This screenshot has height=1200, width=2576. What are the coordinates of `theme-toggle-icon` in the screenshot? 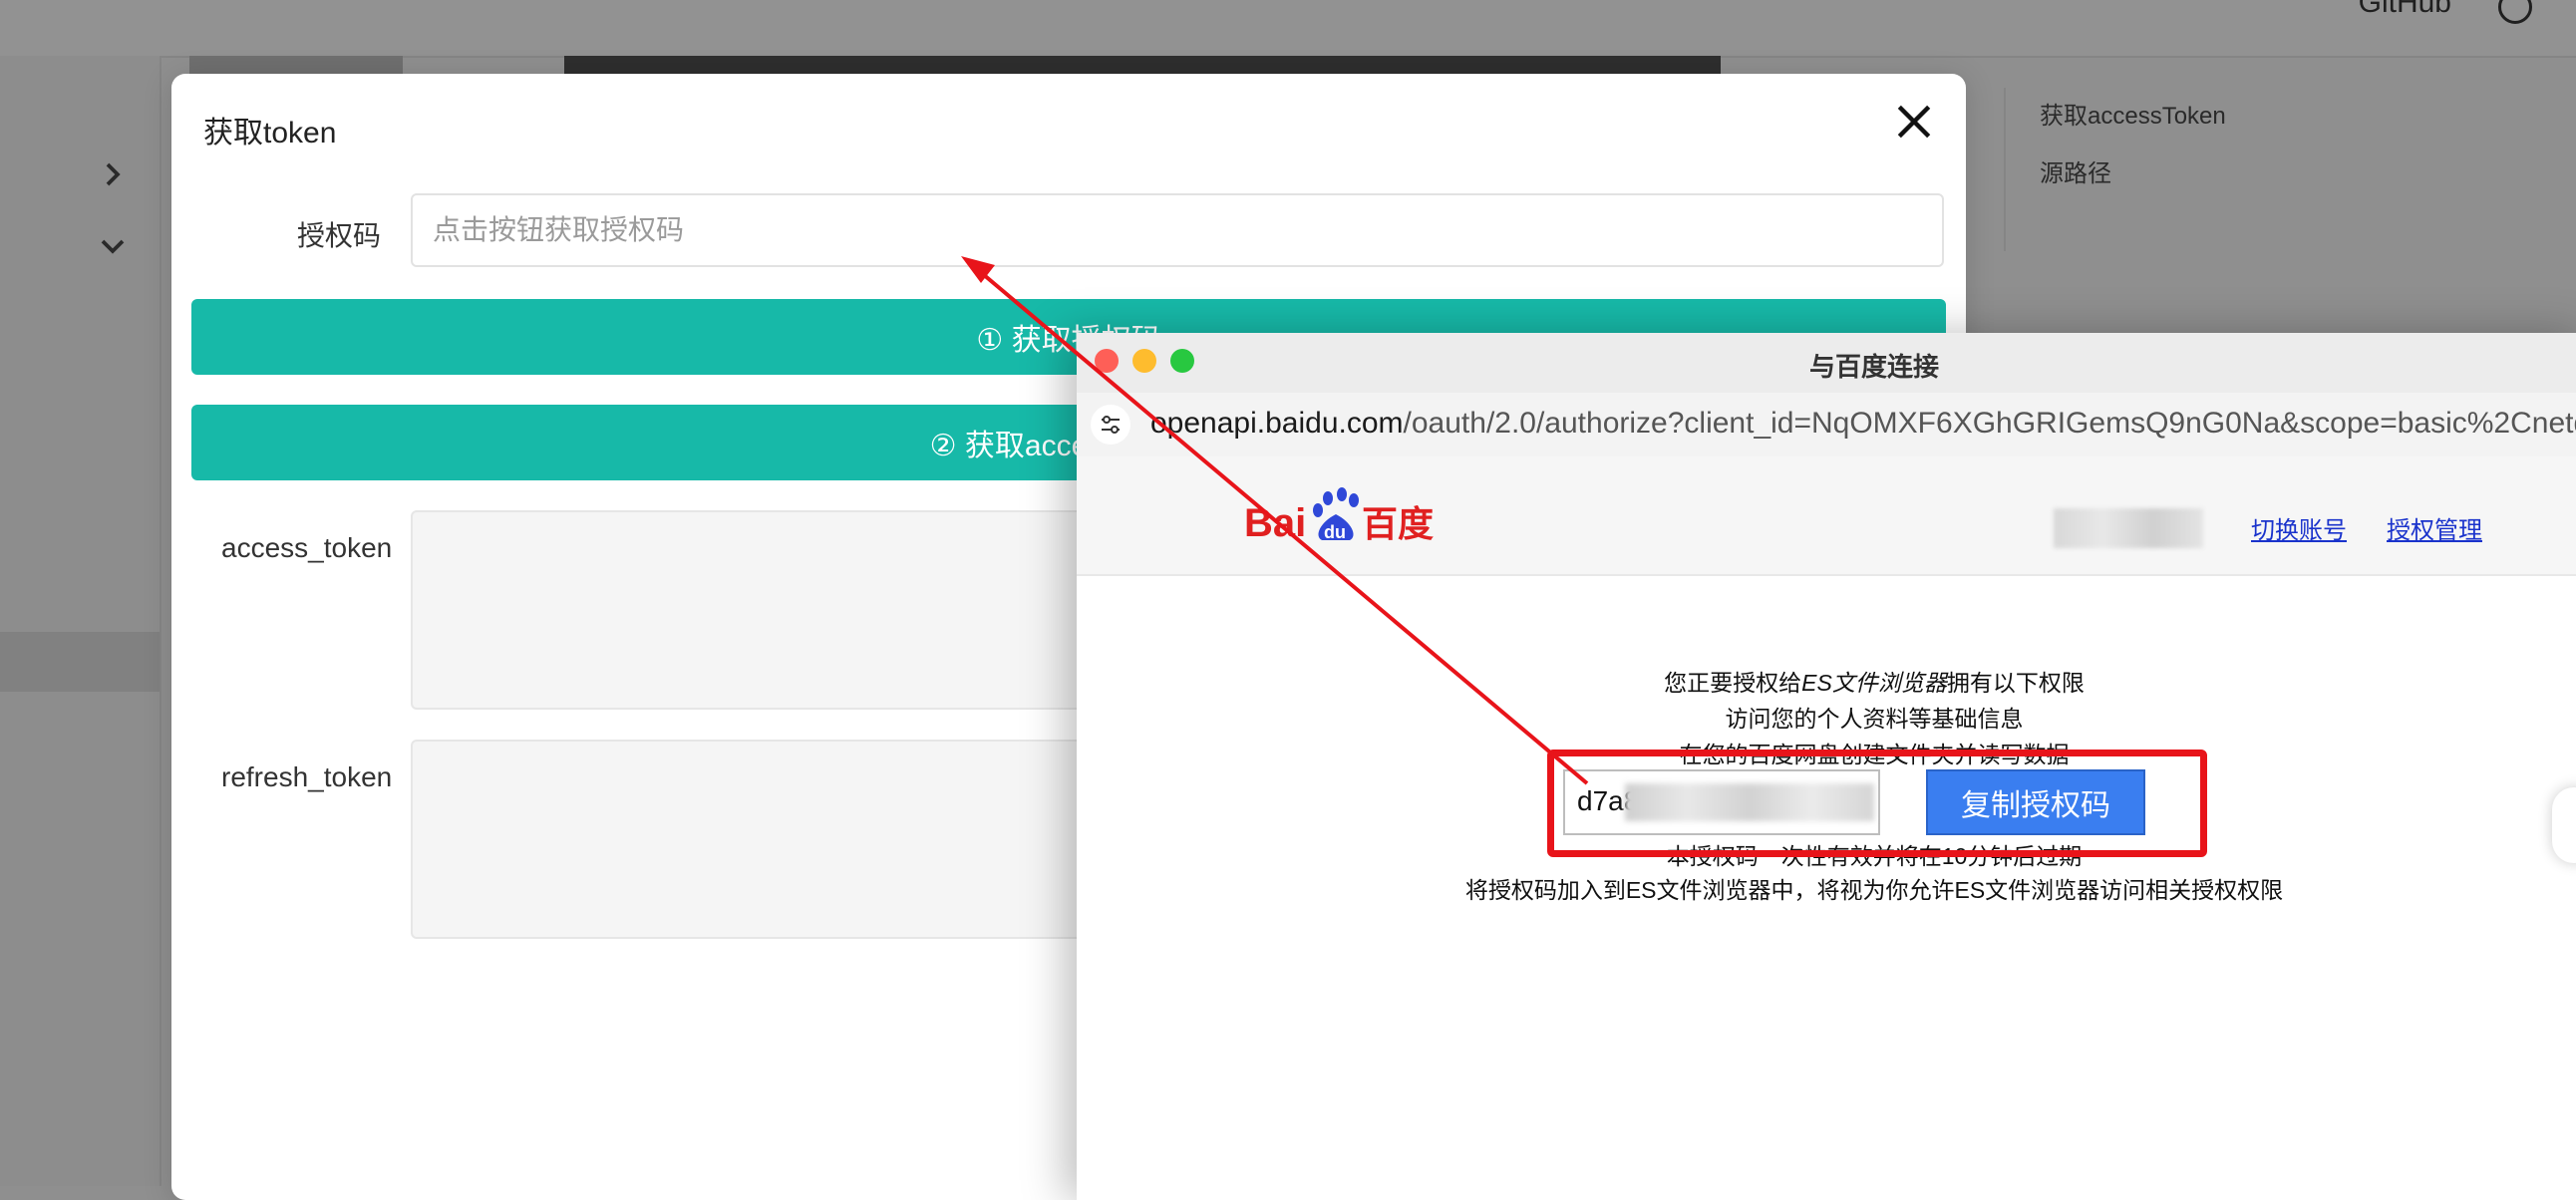 It's located at (2515, 12).